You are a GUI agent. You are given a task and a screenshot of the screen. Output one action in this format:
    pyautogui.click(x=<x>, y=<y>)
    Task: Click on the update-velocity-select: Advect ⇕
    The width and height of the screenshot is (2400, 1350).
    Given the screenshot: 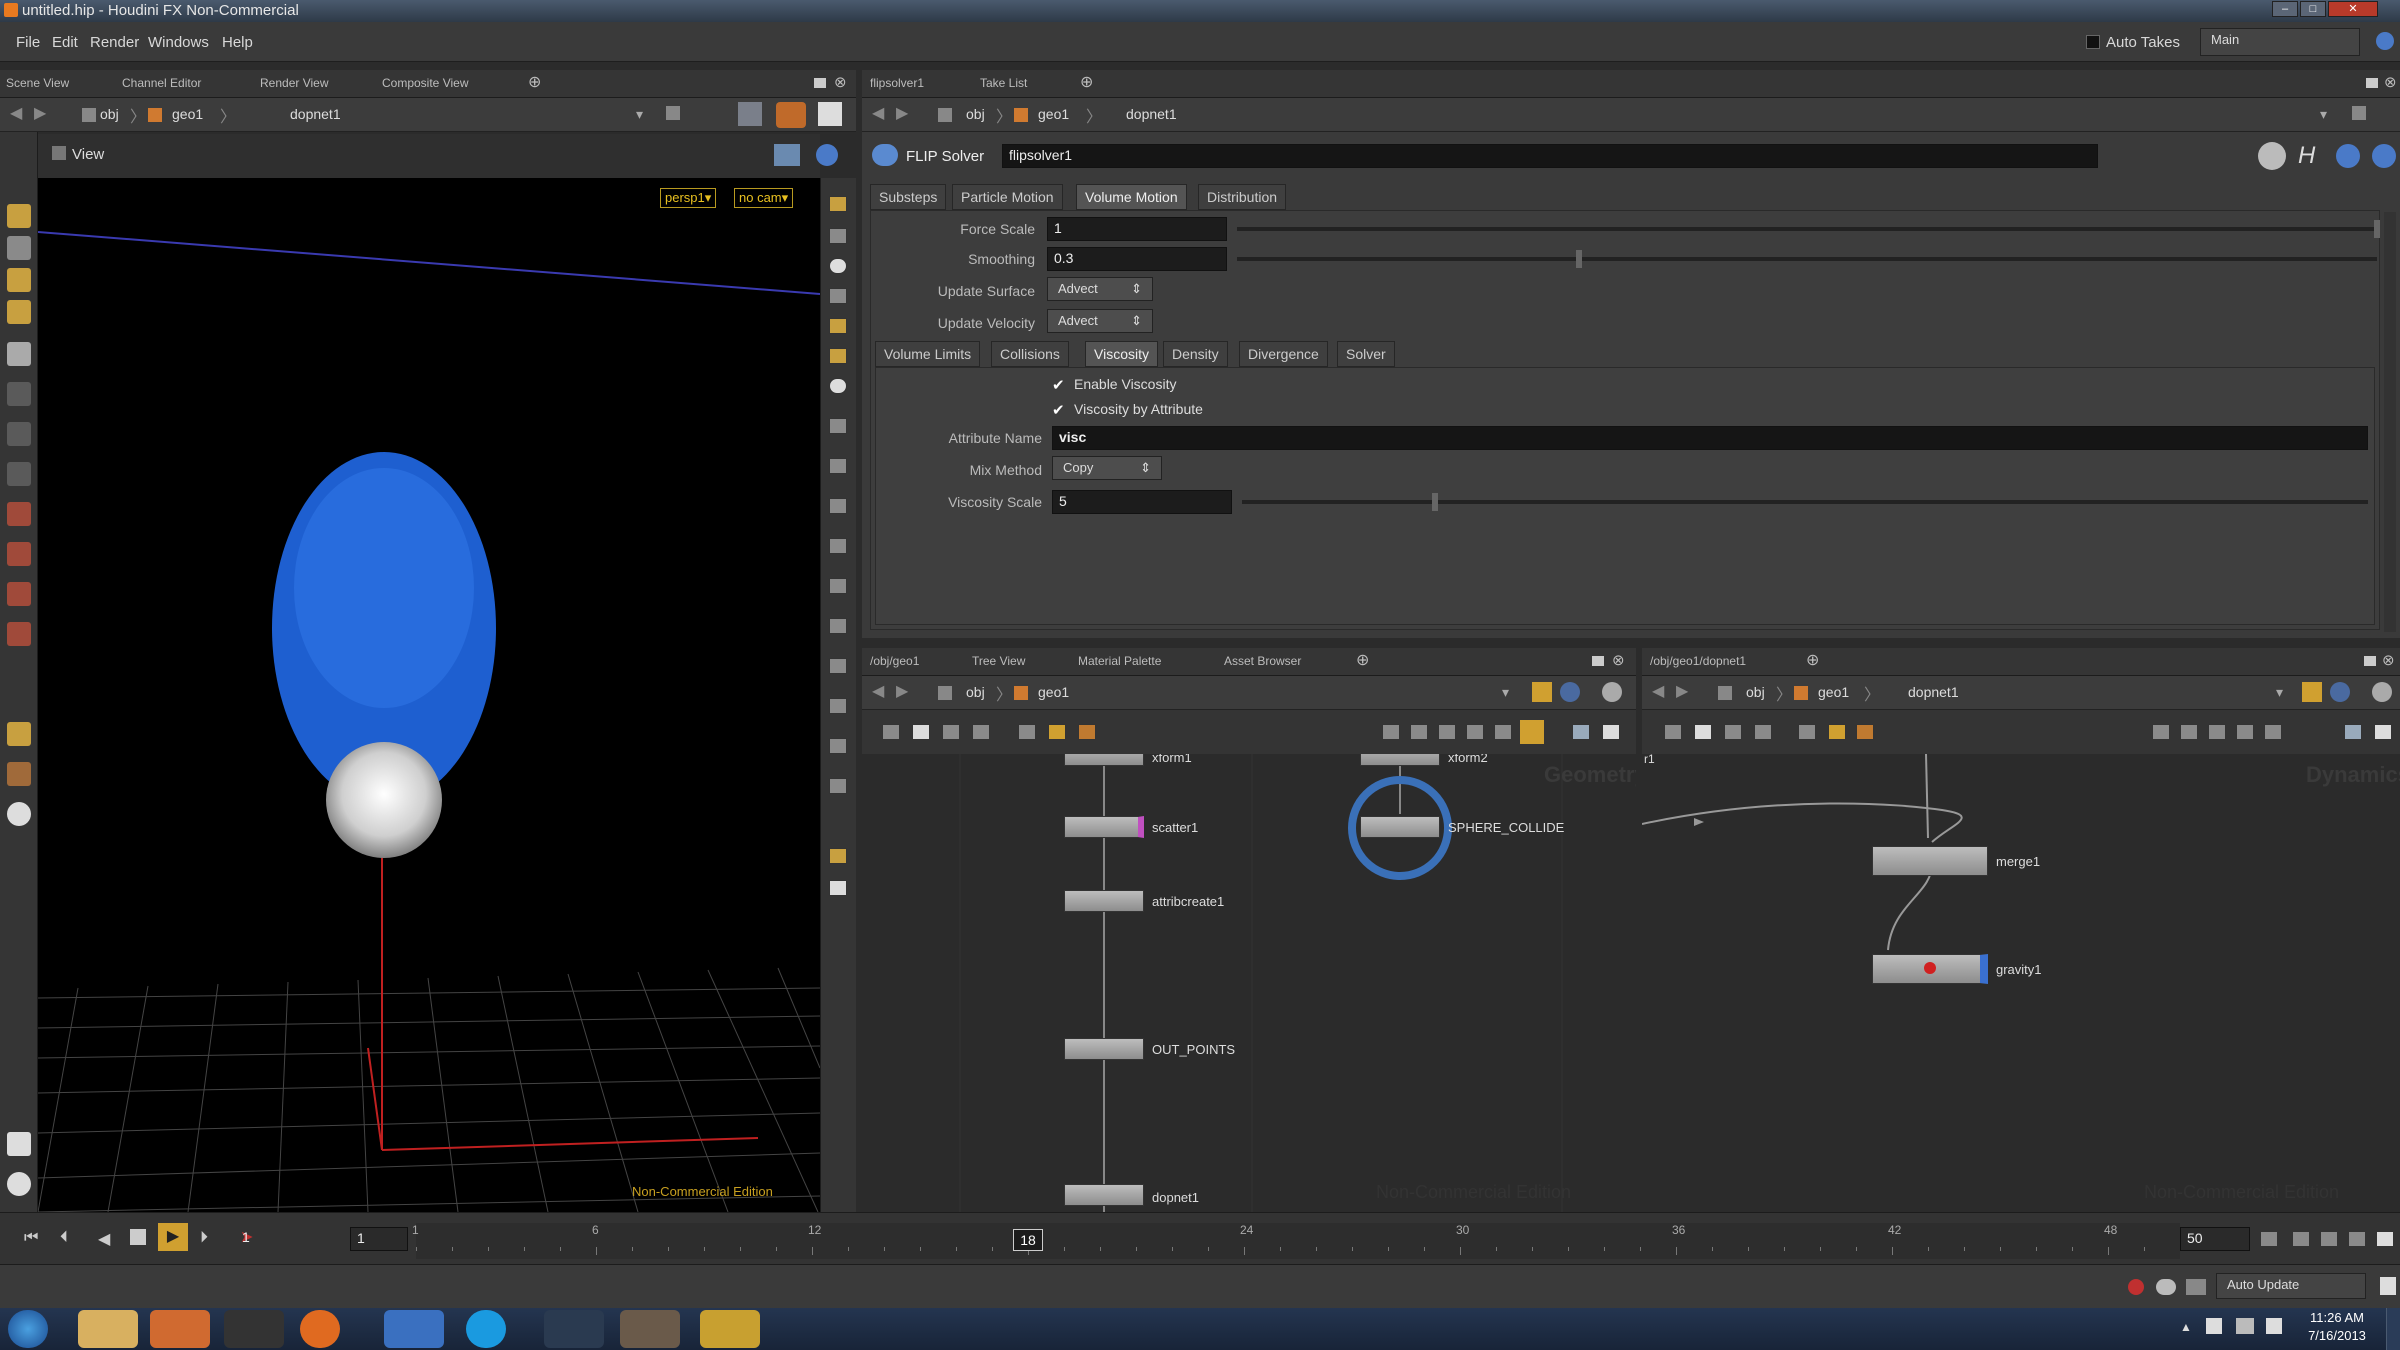 What is the action you would take?
    pyautogui.click(x=1100, y=321)
    